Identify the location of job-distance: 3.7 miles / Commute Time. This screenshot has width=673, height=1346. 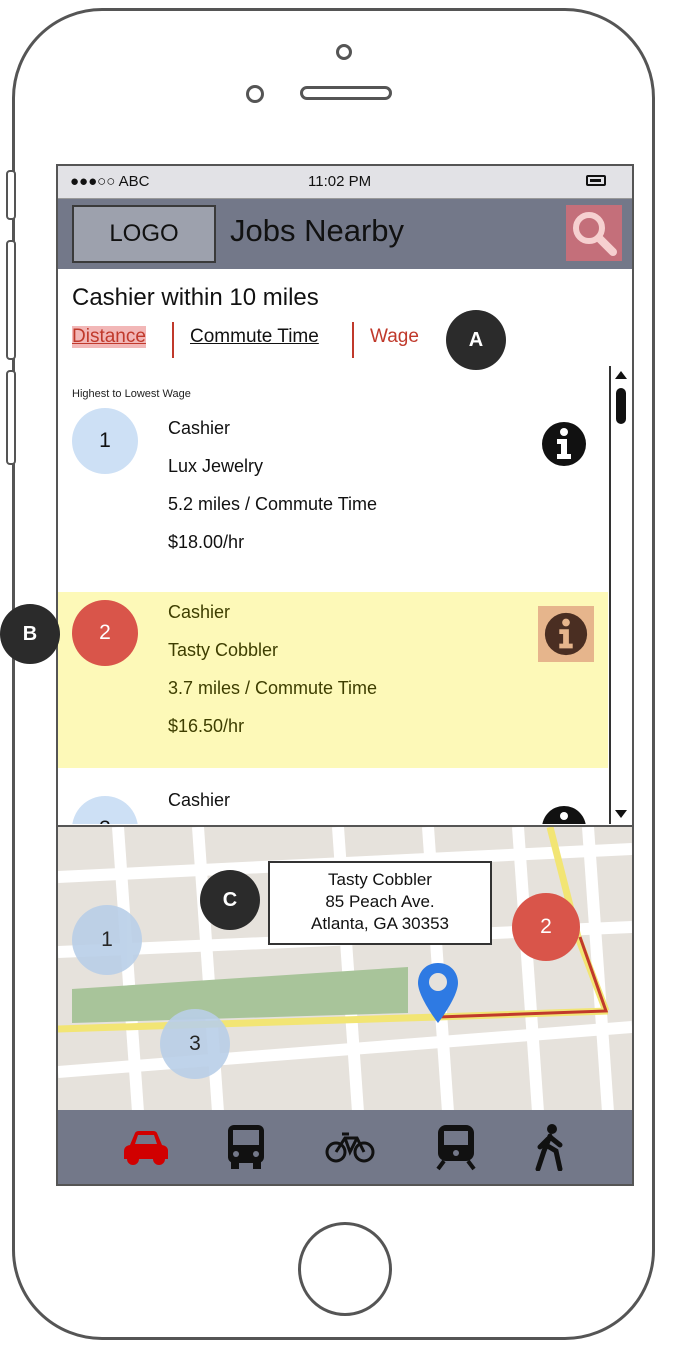
(273, 688).